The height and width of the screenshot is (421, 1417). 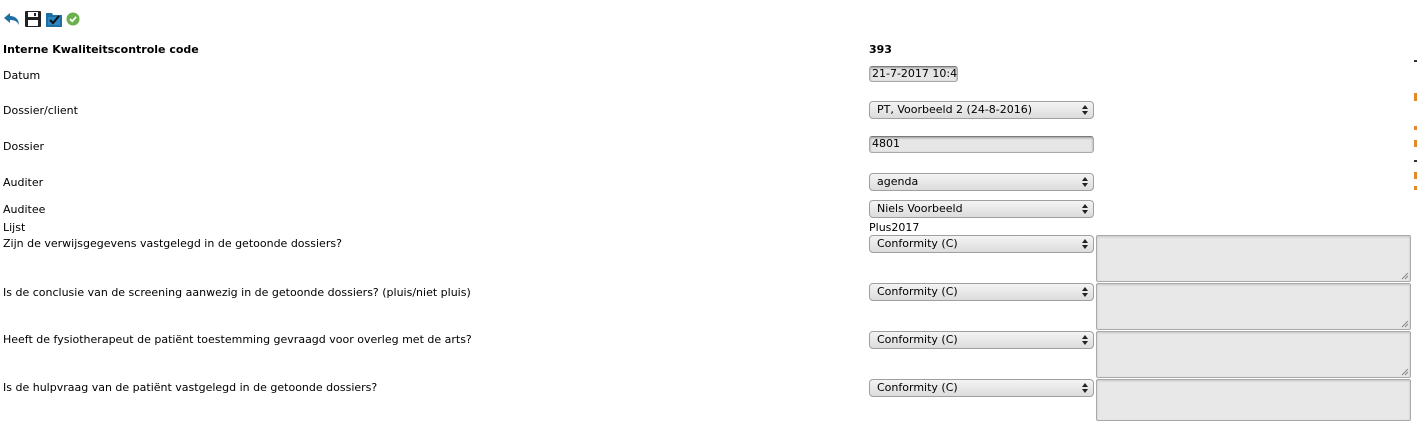 I want to click on question-4-comment-textarea, so click(x=1253, y=400).